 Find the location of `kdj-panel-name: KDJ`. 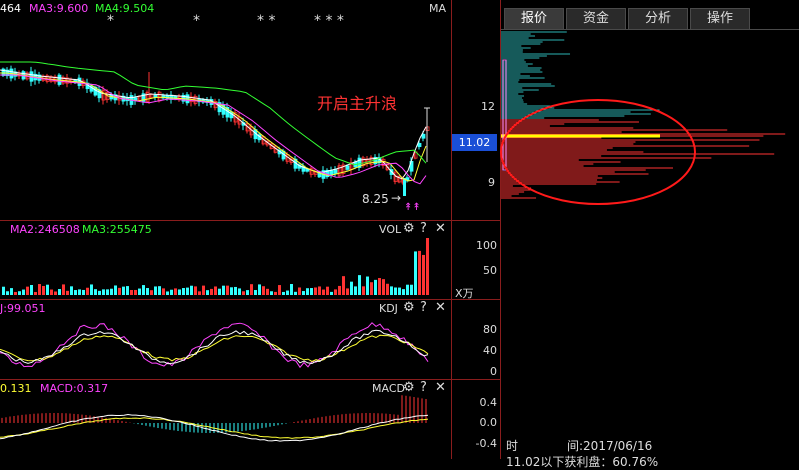

kdj-panel-name: KDJ is located at coordinates (388, 308).